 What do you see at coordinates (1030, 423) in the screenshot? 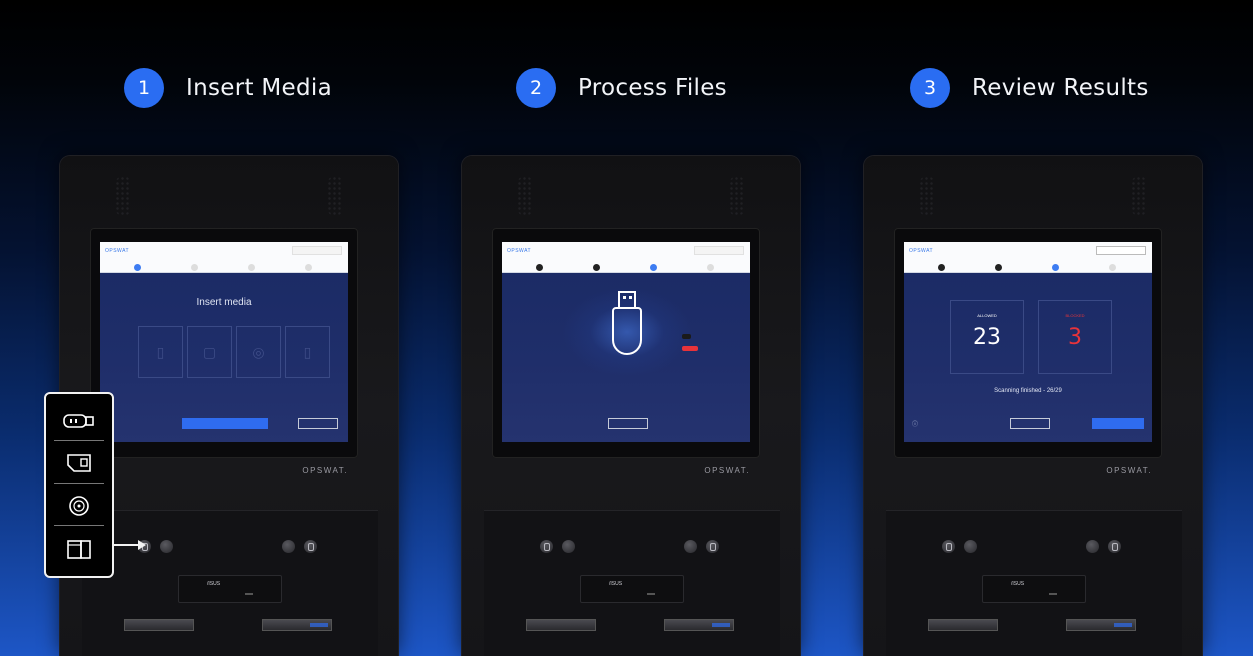
I see `see-more-button` at bounding box center [1030, 423].